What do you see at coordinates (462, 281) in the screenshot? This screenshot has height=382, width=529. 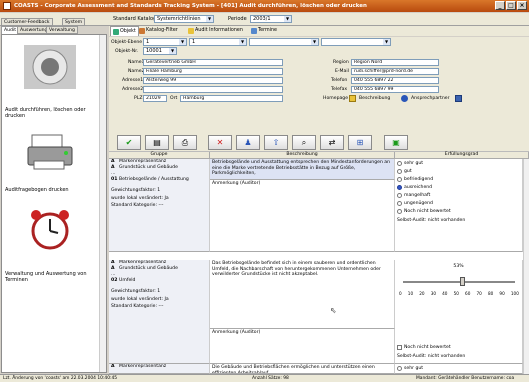 I see `rating-slider-thumb` at bounding box center [462, 281].